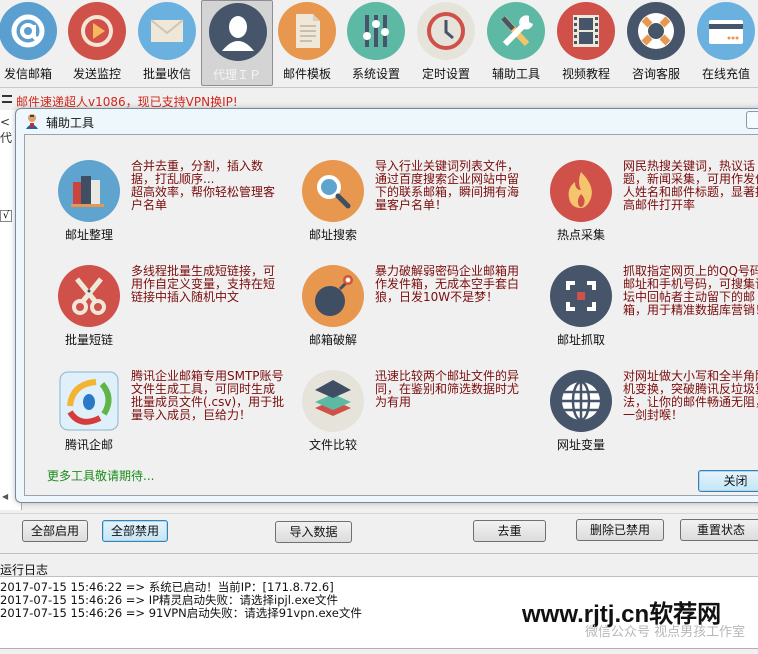  I want to click on watermark-sub: 微信公众号 视点男孩工作室, so click(665, 632).